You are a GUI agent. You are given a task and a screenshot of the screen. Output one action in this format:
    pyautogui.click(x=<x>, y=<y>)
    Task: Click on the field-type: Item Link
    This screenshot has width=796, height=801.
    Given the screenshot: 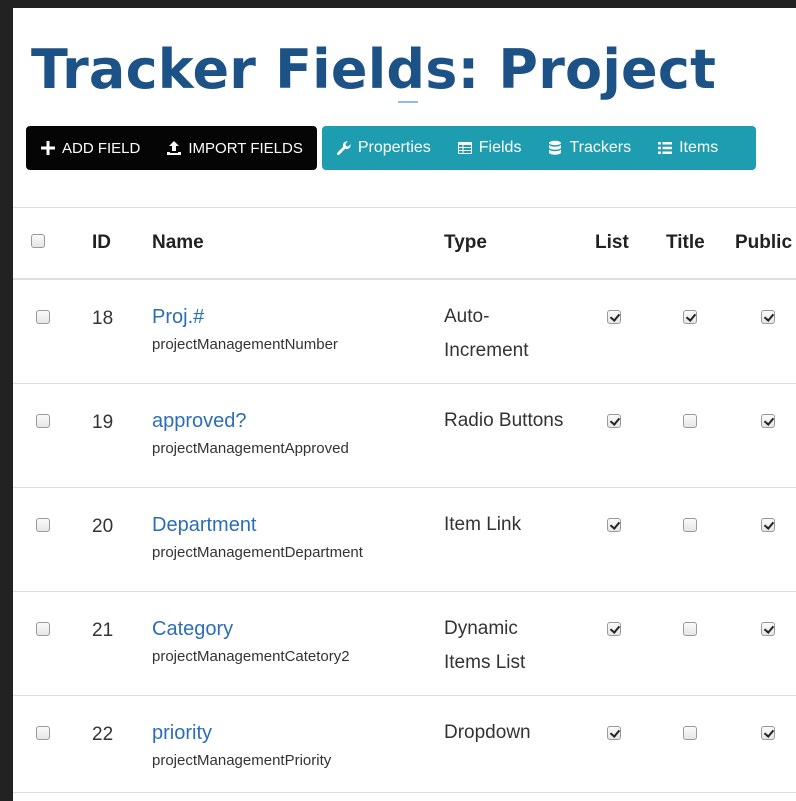 What is the action you would take?
    pyautogui.click(x=483, y=524)
    